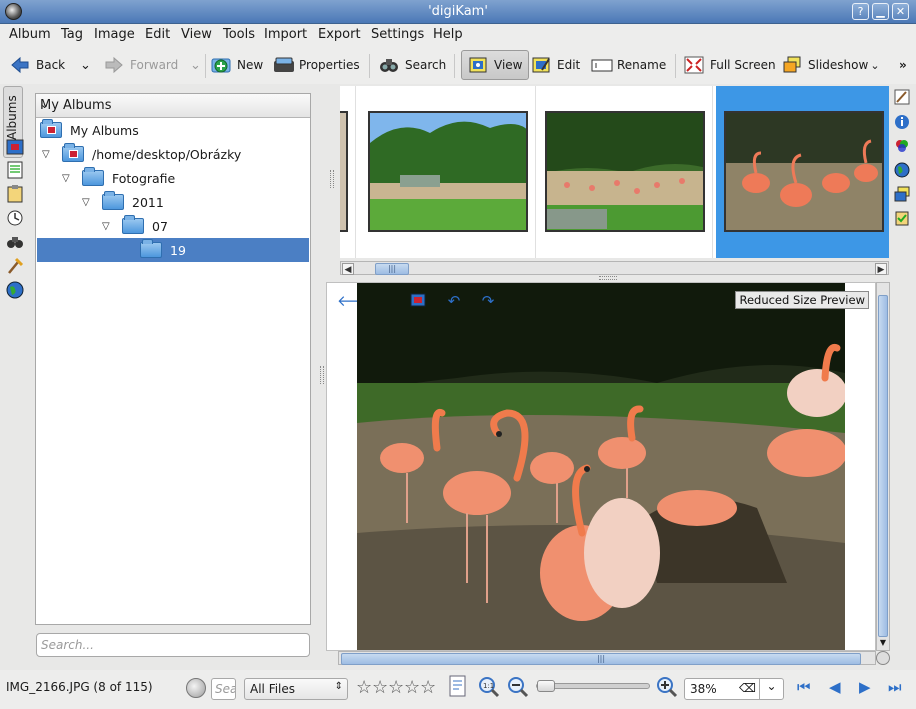 The width and height of the screenshot is (916, 709). Describe the element at coordinates (123, 202) in the screenshot. I see `tree-node-2011: ▽ 2011` at that location.